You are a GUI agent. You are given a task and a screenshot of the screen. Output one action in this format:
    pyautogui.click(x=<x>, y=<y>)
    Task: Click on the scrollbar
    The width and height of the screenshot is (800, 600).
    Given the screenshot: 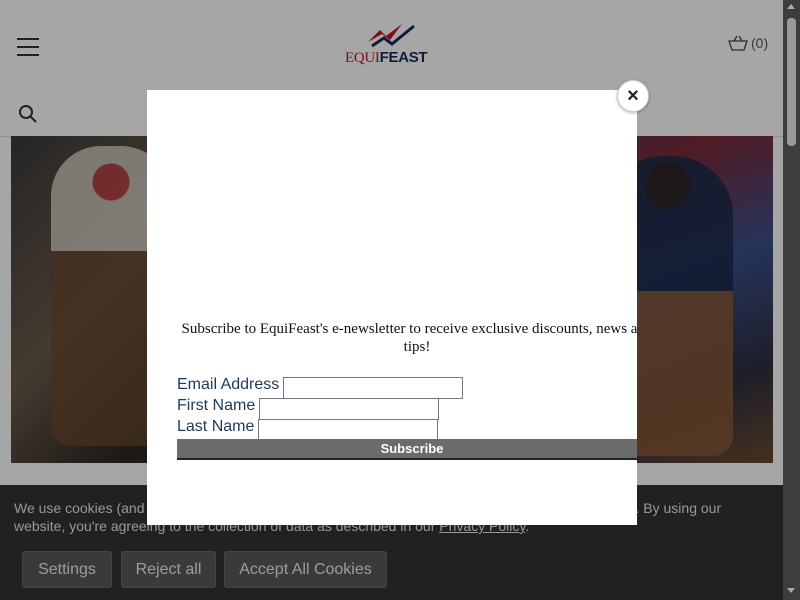 What is the action you would take?
    pyautogui.click(x=791, y=300)
    